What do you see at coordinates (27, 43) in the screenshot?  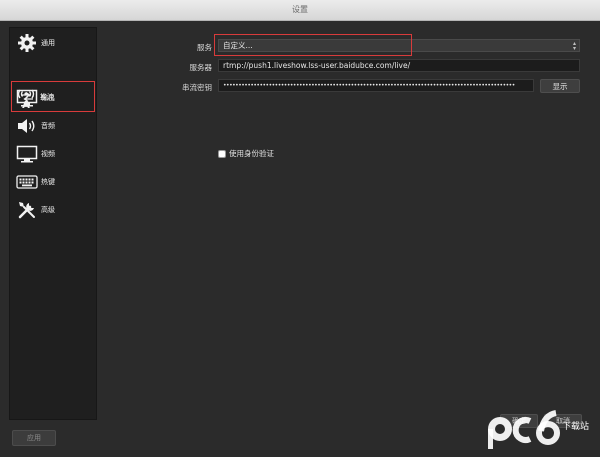 I see `gear-icon` at bounding box center [27, 43].